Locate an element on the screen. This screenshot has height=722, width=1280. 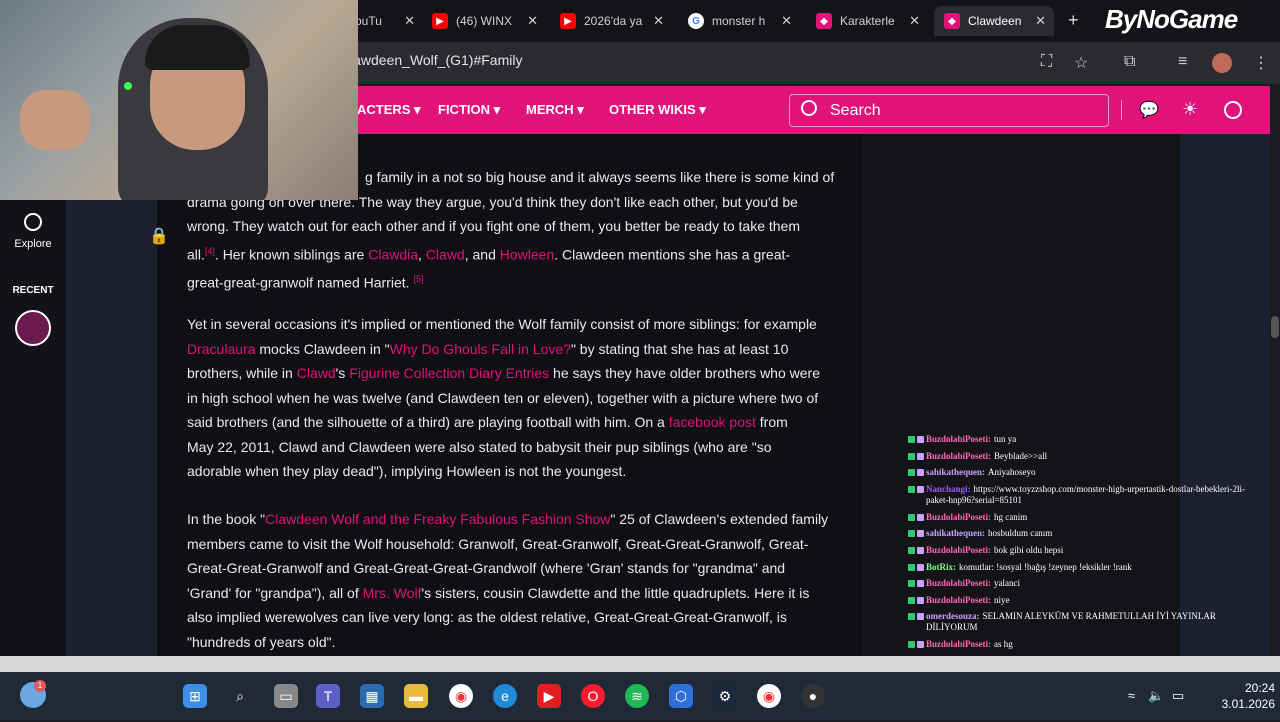
citation-link: [5] is located at coordinates (418, 279).